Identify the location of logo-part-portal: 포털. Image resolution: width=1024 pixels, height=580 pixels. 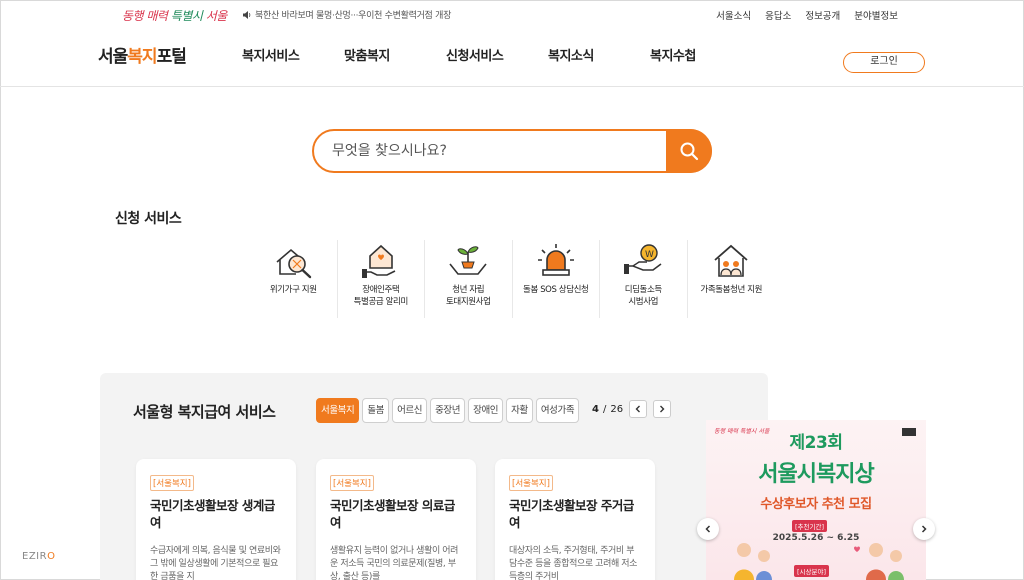
(171, 57).